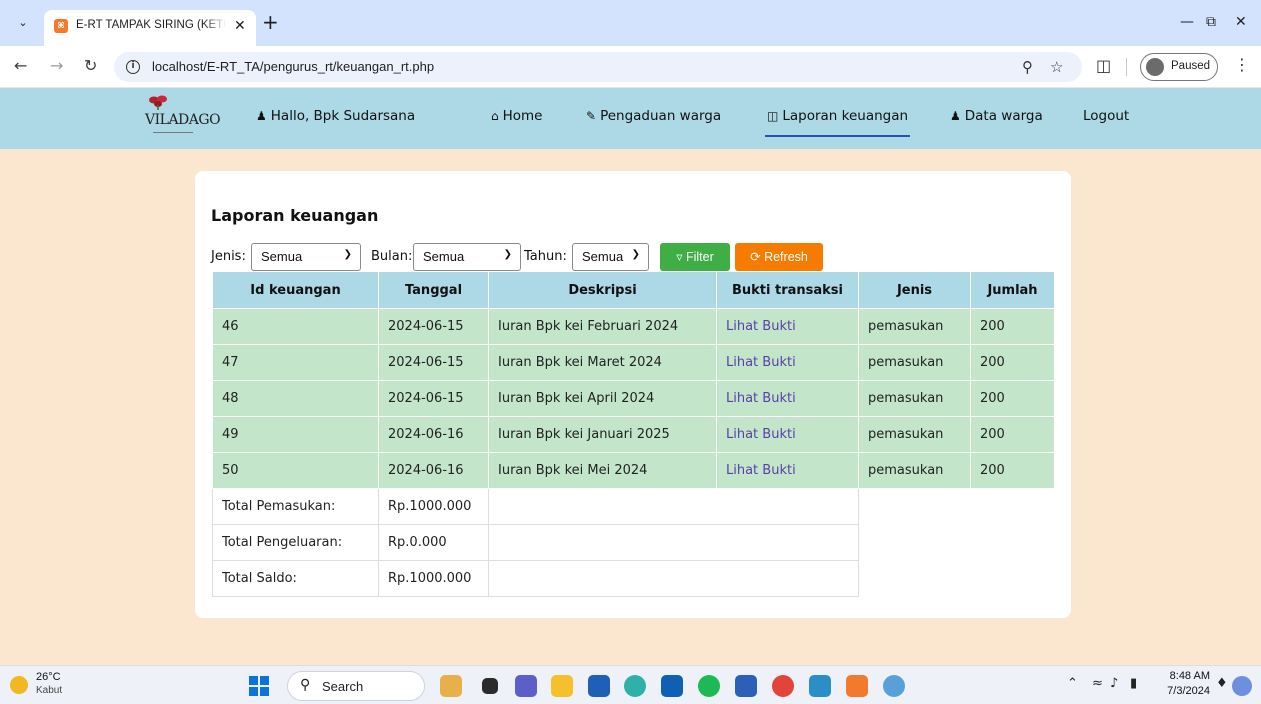  Describe the element at coordinates (1133, 683) in the screenshot. I see `battery-icon: ▮` at that location.